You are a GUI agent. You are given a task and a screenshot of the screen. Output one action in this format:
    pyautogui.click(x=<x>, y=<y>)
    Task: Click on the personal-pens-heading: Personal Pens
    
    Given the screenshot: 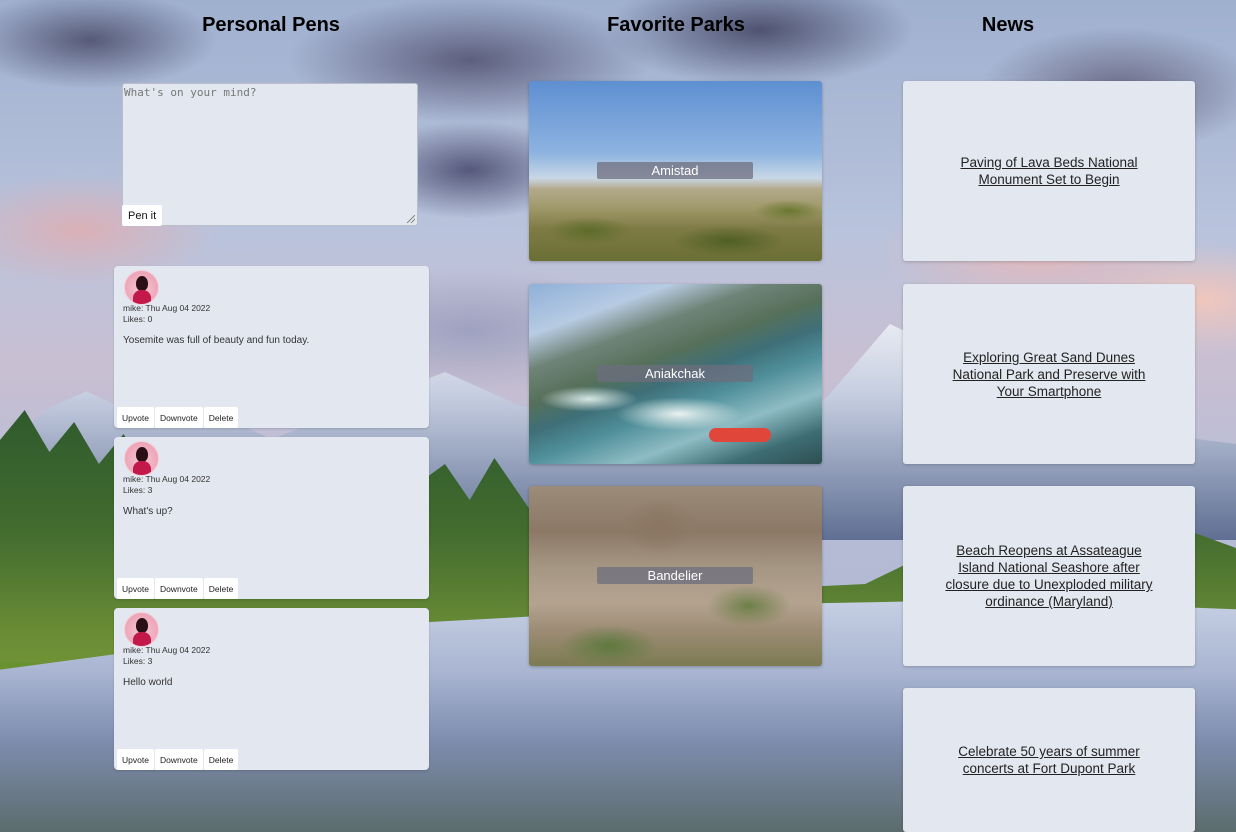 What is the action you would take?
    pyautogui.click(x=271, y=25)
    